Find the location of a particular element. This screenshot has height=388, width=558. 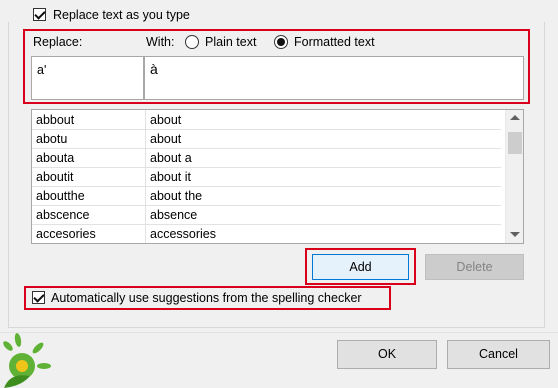

row-replace: aboutthe is located at coordinates (60, 196).